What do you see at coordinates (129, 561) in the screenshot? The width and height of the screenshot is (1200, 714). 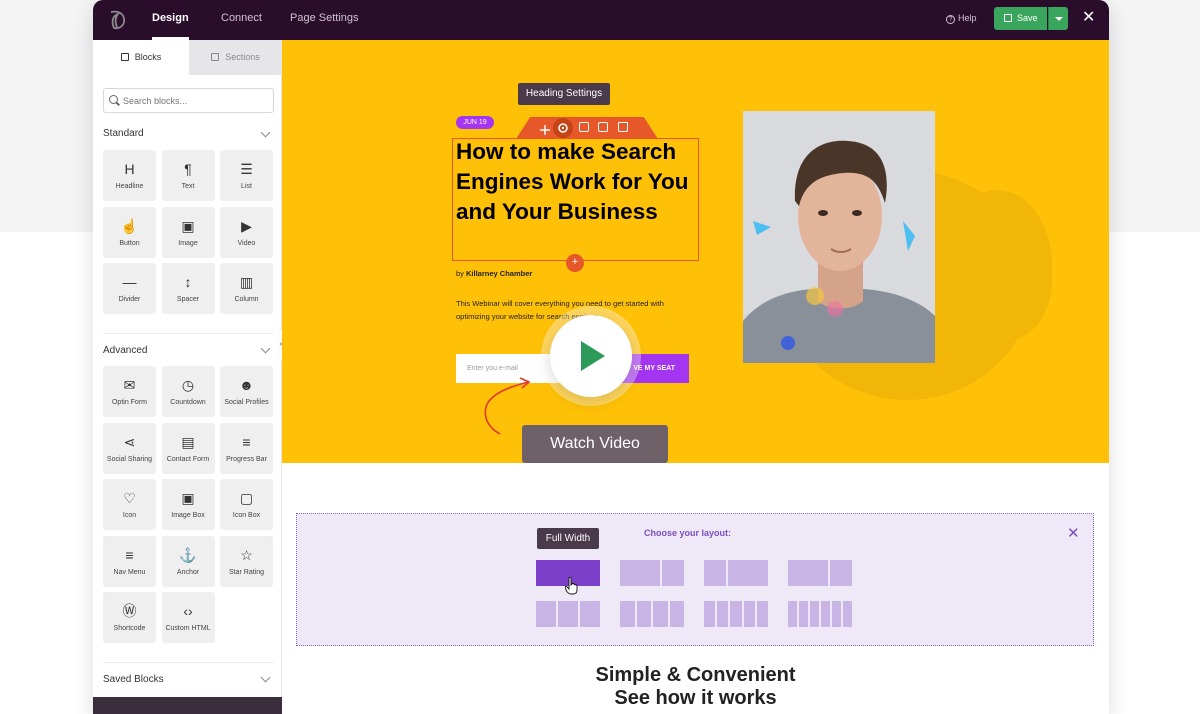 I see `block-tile-nav-menu: ≡ Nav Menu` at bounding box center [129, 561].